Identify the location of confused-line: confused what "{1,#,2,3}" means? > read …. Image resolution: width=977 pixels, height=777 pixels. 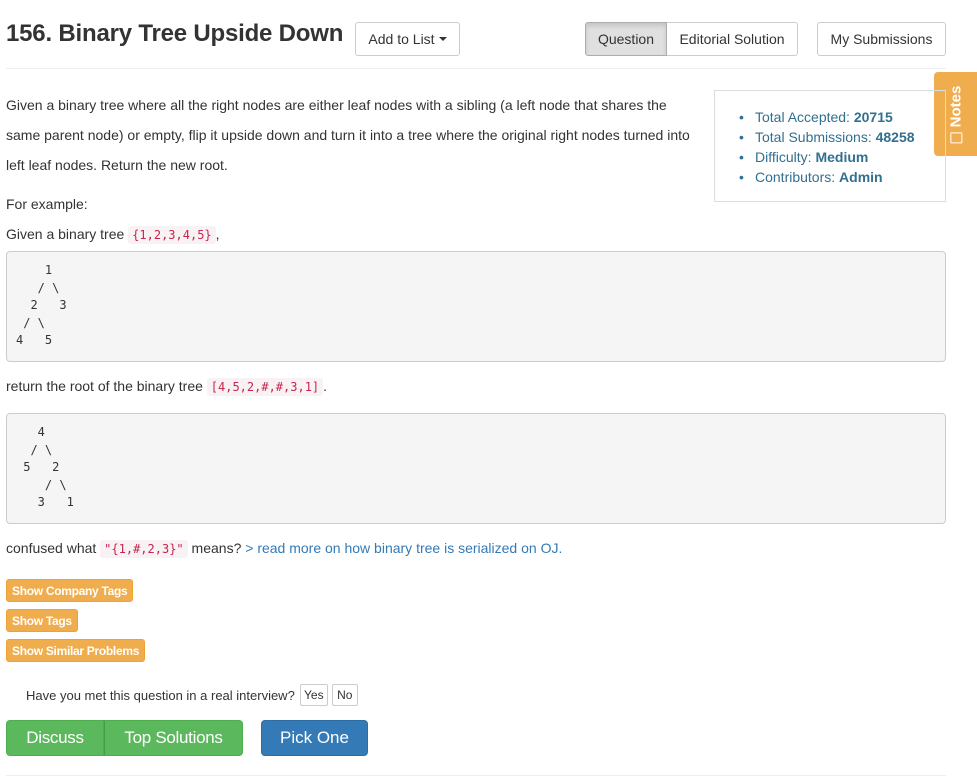
(284, 549).